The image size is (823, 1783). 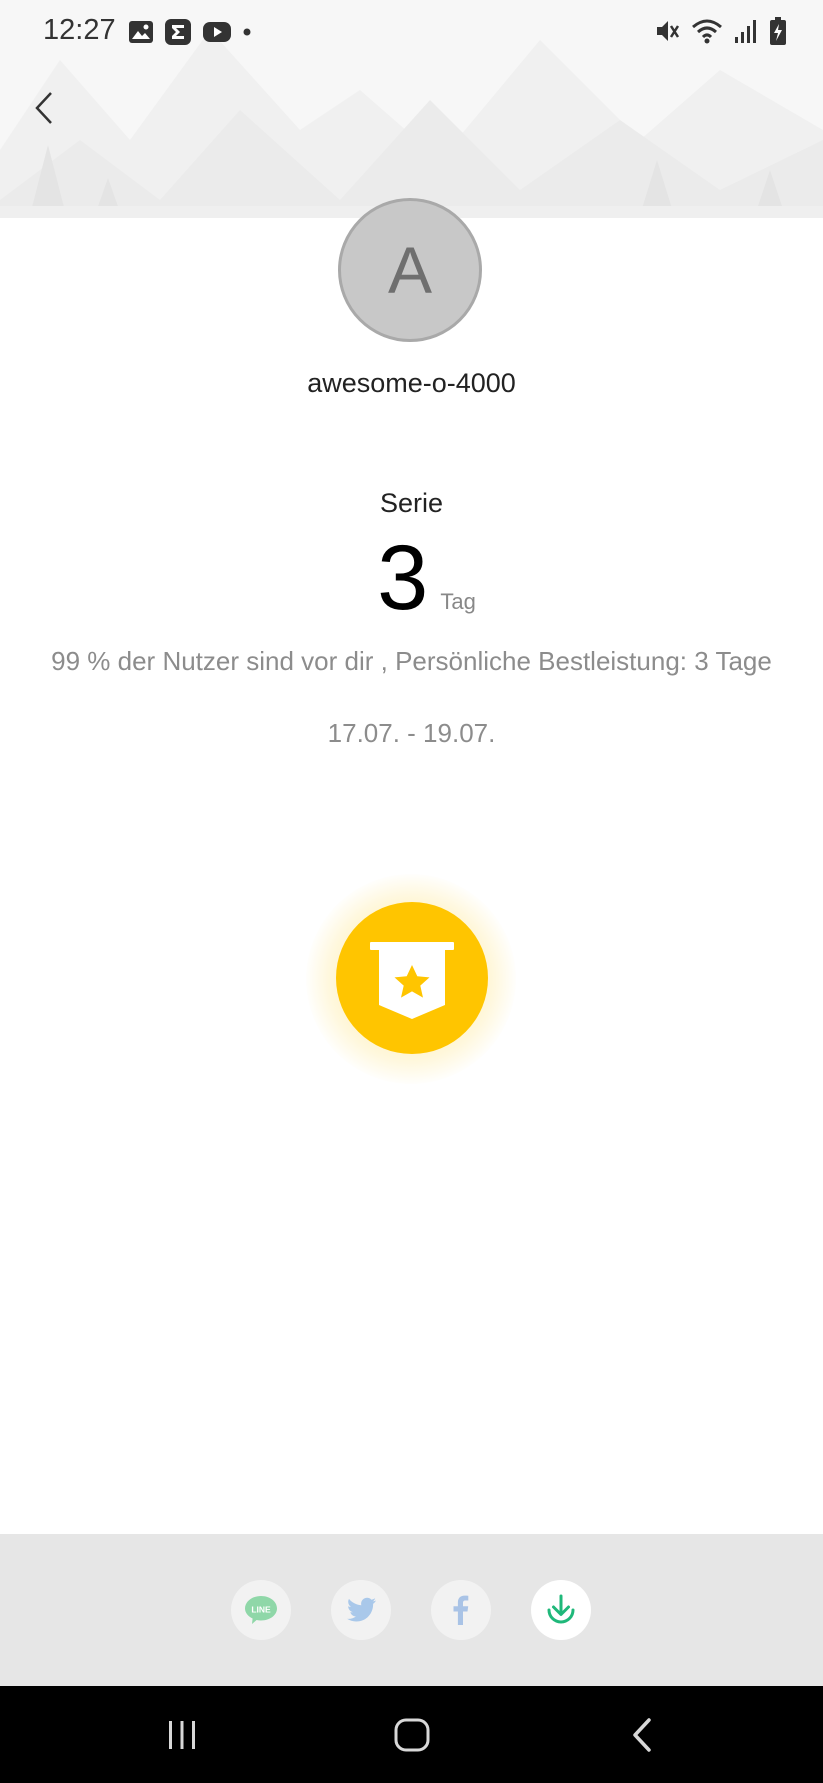 I want to click on back-icon, so click(x=642, y=1735).